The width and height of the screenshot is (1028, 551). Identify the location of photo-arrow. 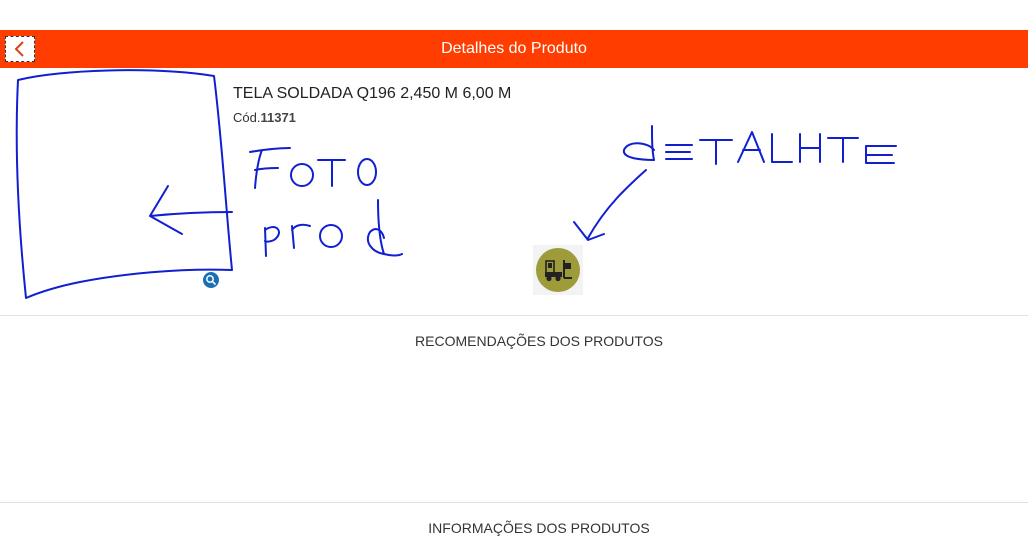
(191, 210).